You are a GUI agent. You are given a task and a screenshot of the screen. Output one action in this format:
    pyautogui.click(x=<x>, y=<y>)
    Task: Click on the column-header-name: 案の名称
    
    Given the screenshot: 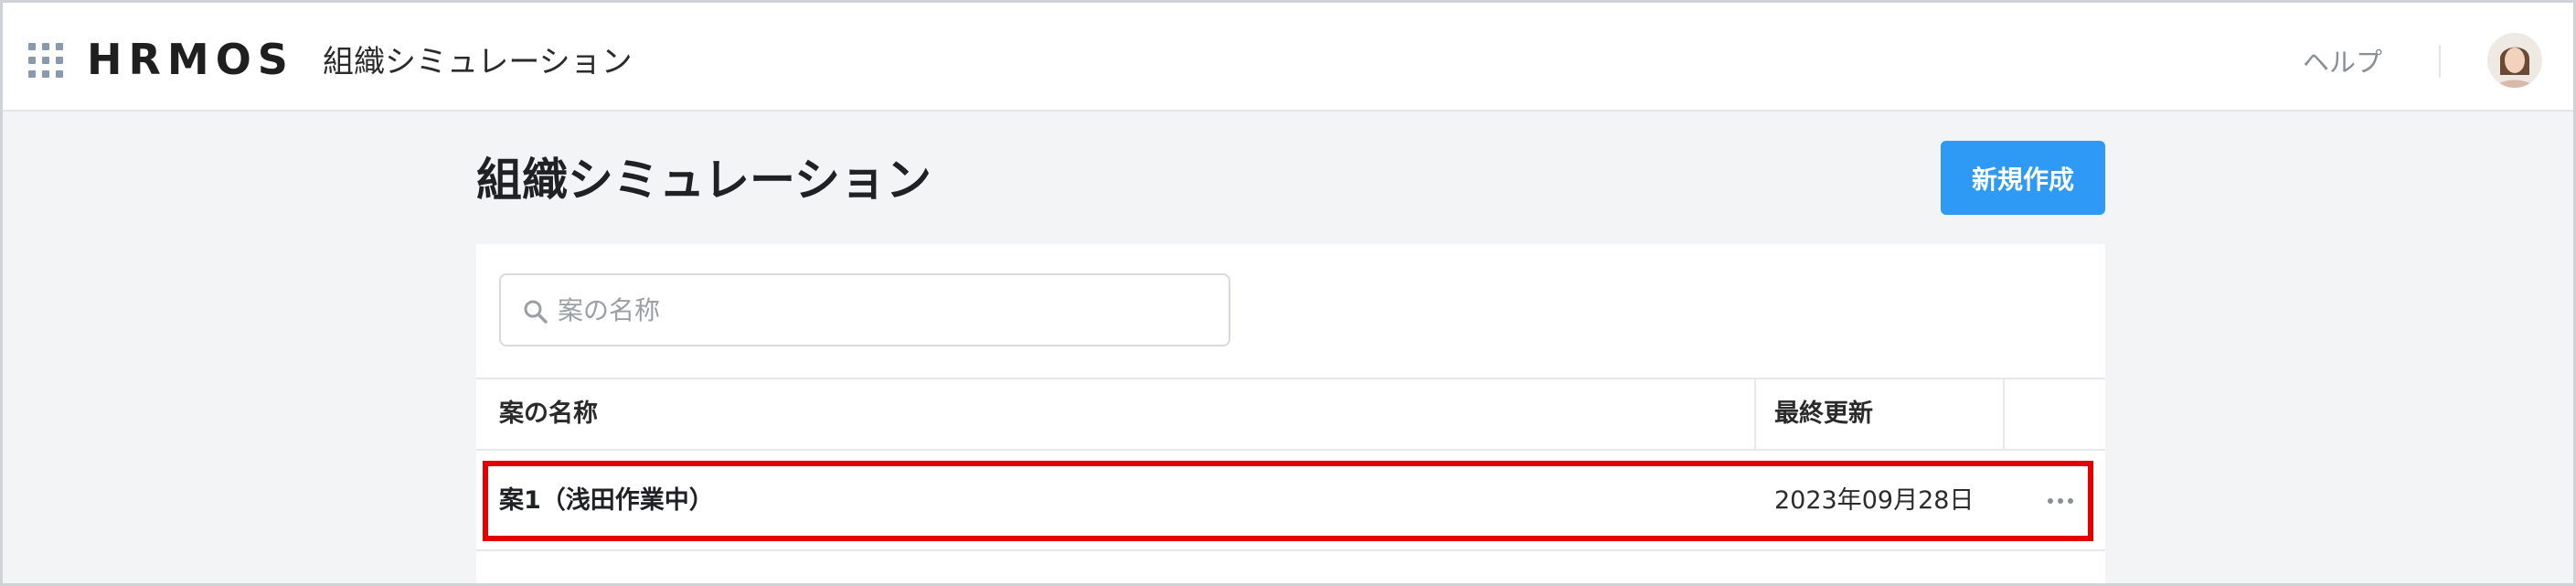 What is the action you would take?
    pyautogui.click(x=548, y=414)
    